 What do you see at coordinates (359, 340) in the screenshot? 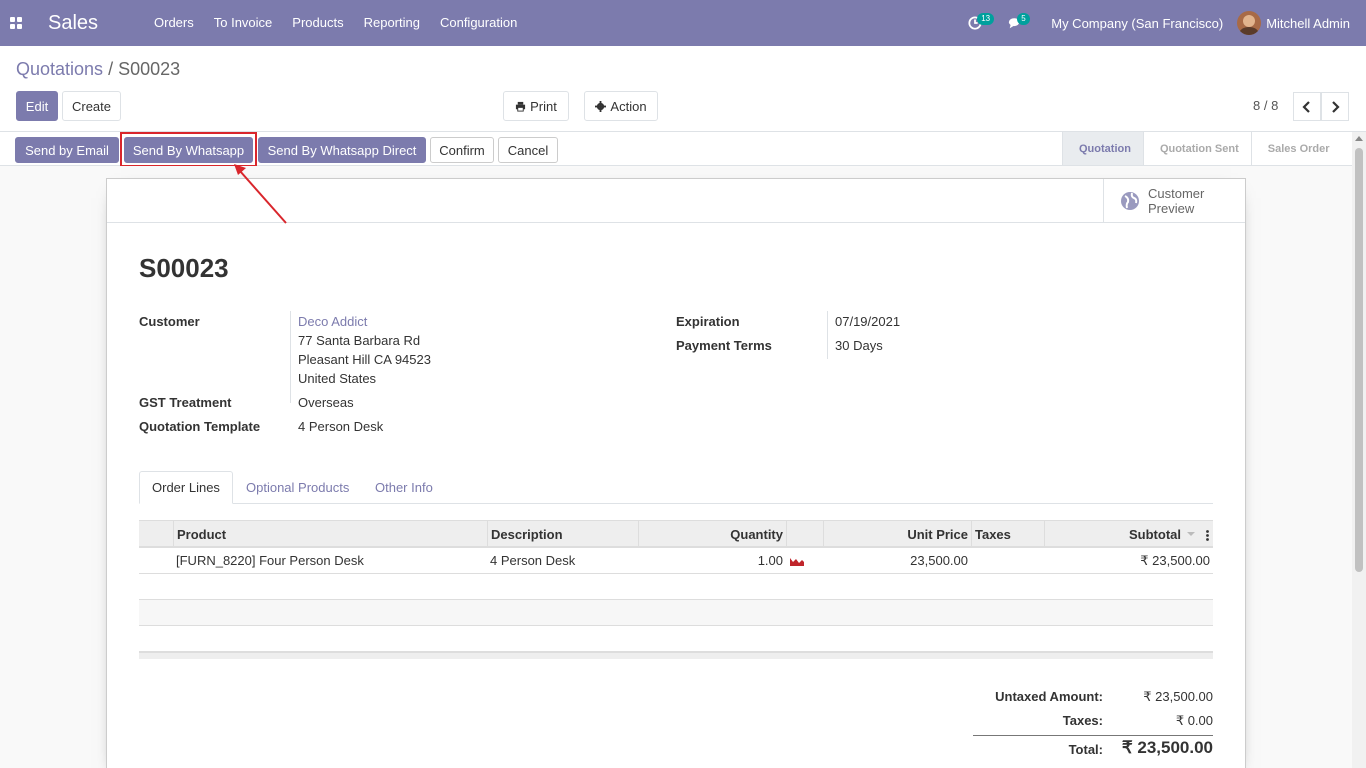
I see `address-line: 77 Santa Barbara Rd` at bounding box center [359, 340].